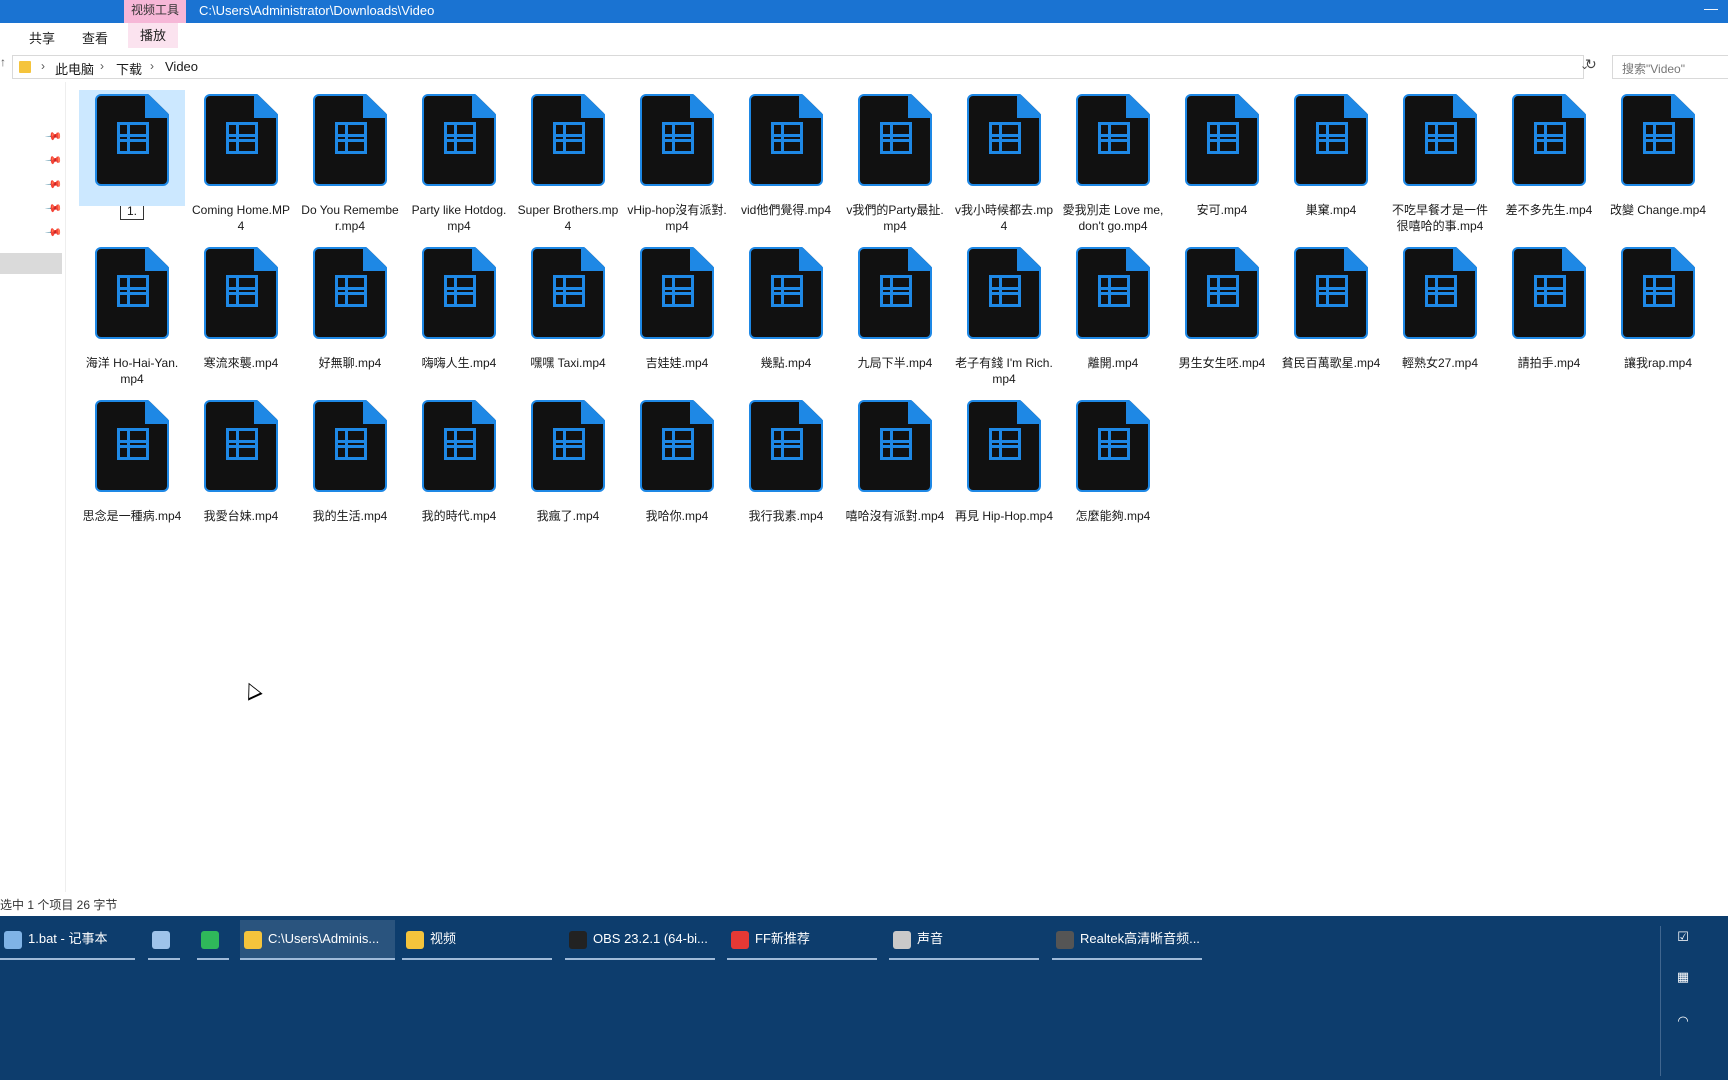 The height and width of the screenshot is (1080, 1728). I want to click on file-item: 我哈你.mp4, so click(677, 460).